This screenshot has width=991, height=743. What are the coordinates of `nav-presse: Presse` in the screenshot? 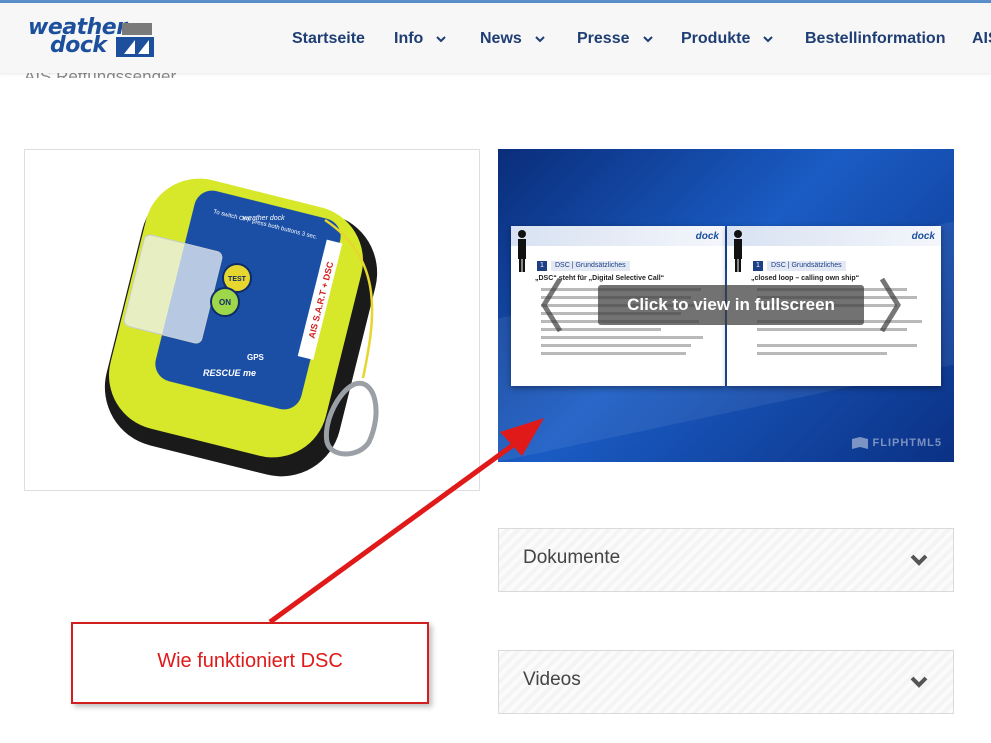 It's located at (615, 39).